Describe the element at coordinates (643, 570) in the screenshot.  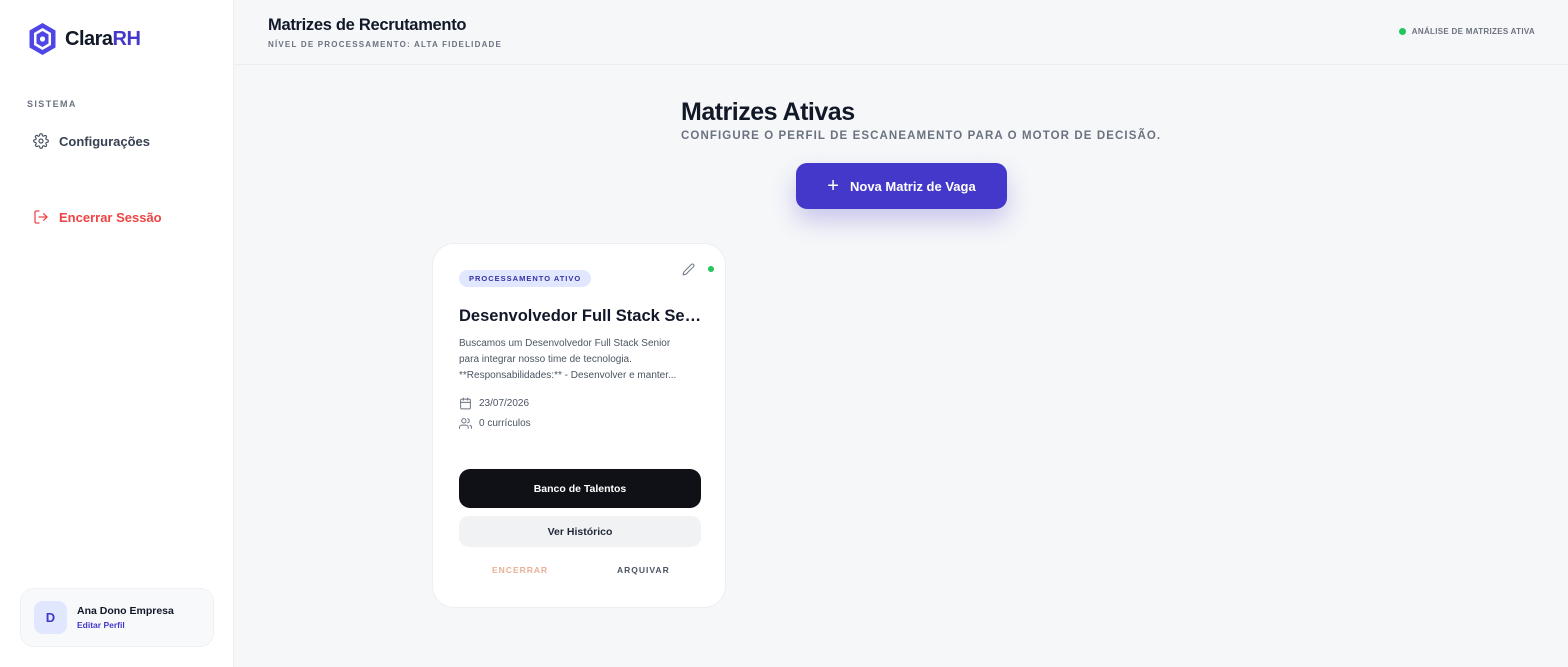
I see `archive-matrix-button: ARQUIVAR` at that location.